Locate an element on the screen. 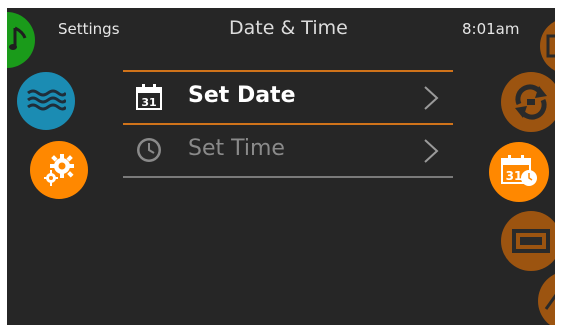  display-button is located at coordinates (528, 241).